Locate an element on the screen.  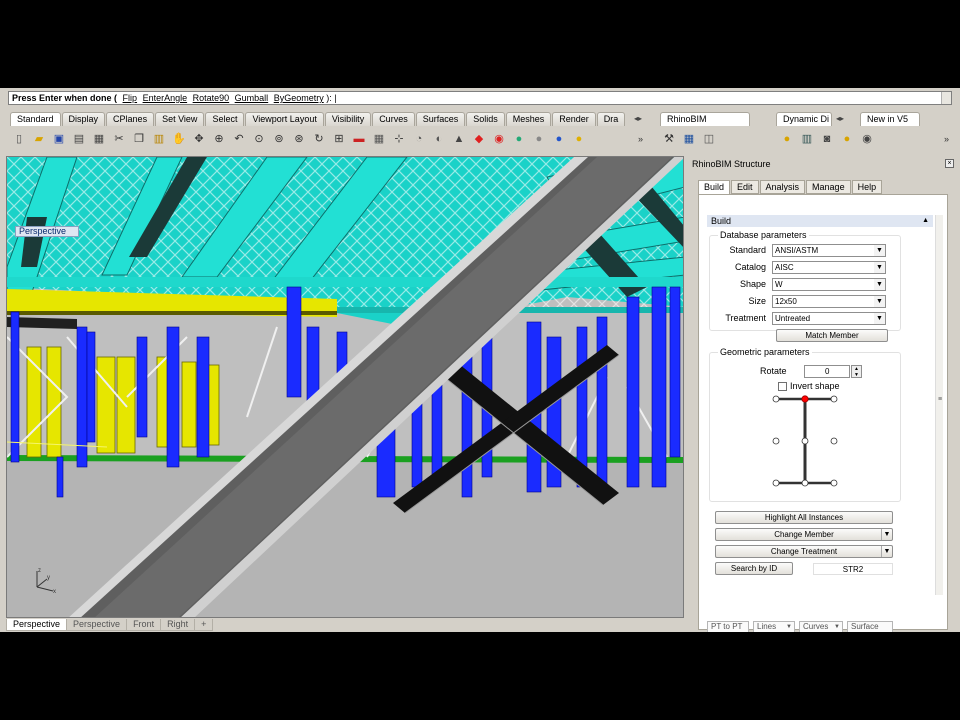
command-option-enterangle: EnterAngle is located at coordinates (165, 98).